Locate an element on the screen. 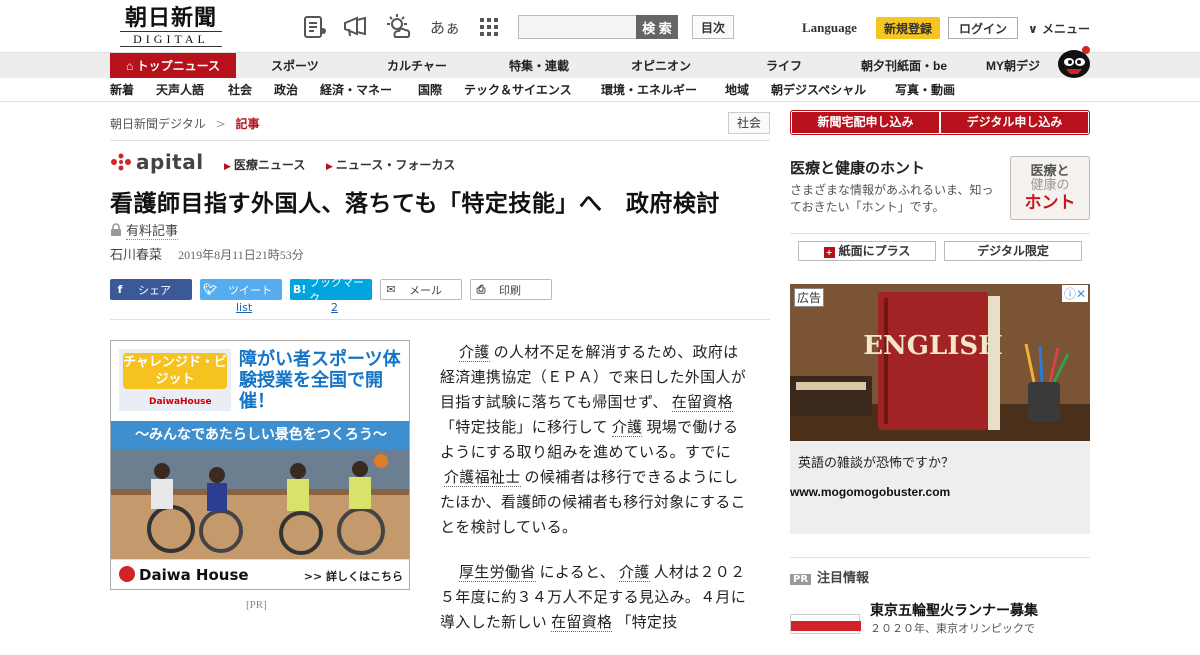 The image size is (1200, 655). body-text: 「特定技能」に移行して is located at coordinates (524, 427).